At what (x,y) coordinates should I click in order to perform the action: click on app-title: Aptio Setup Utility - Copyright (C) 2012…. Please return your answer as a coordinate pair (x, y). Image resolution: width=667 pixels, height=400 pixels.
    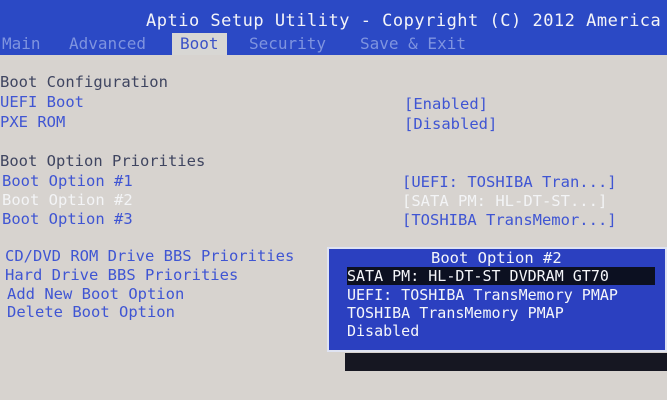
    Looking at the image, I should click on (404, 21).